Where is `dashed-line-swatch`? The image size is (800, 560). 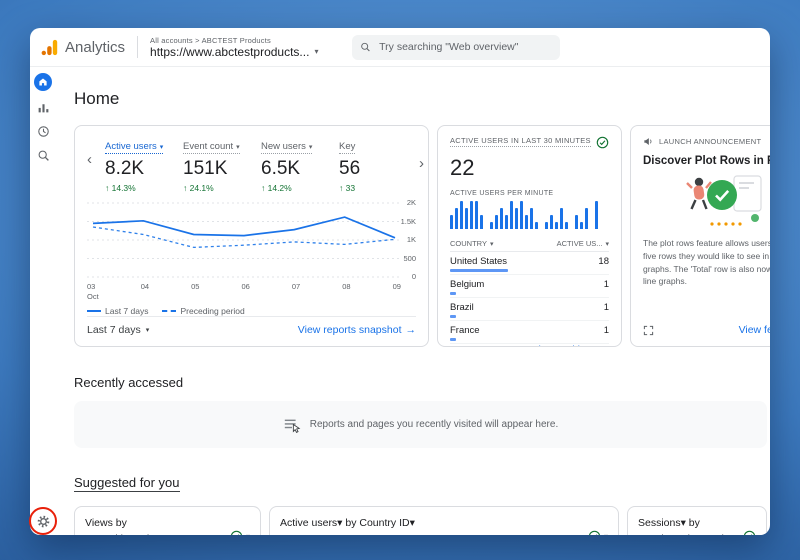
dashed-line-swatch is located at coordinates (169, 311).